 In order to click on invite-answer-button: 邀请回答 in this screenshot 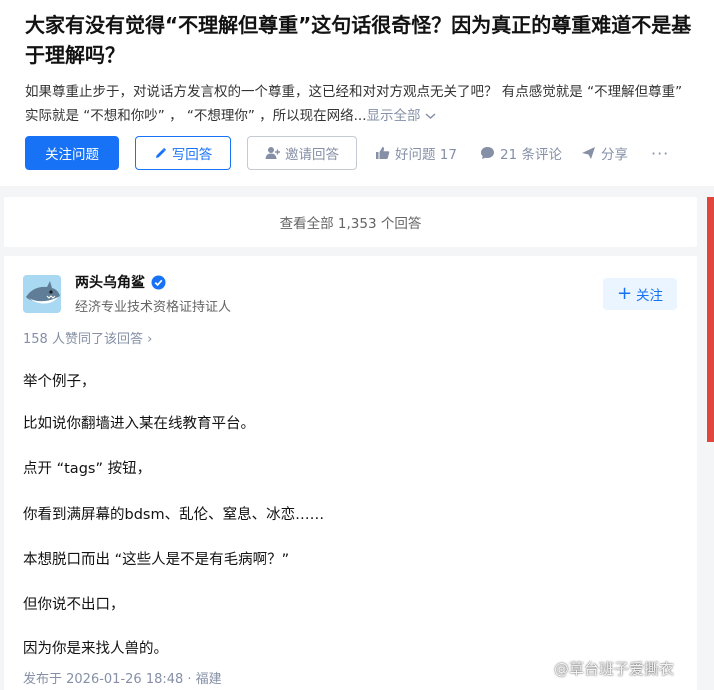, I will do `click(302, 153)`.